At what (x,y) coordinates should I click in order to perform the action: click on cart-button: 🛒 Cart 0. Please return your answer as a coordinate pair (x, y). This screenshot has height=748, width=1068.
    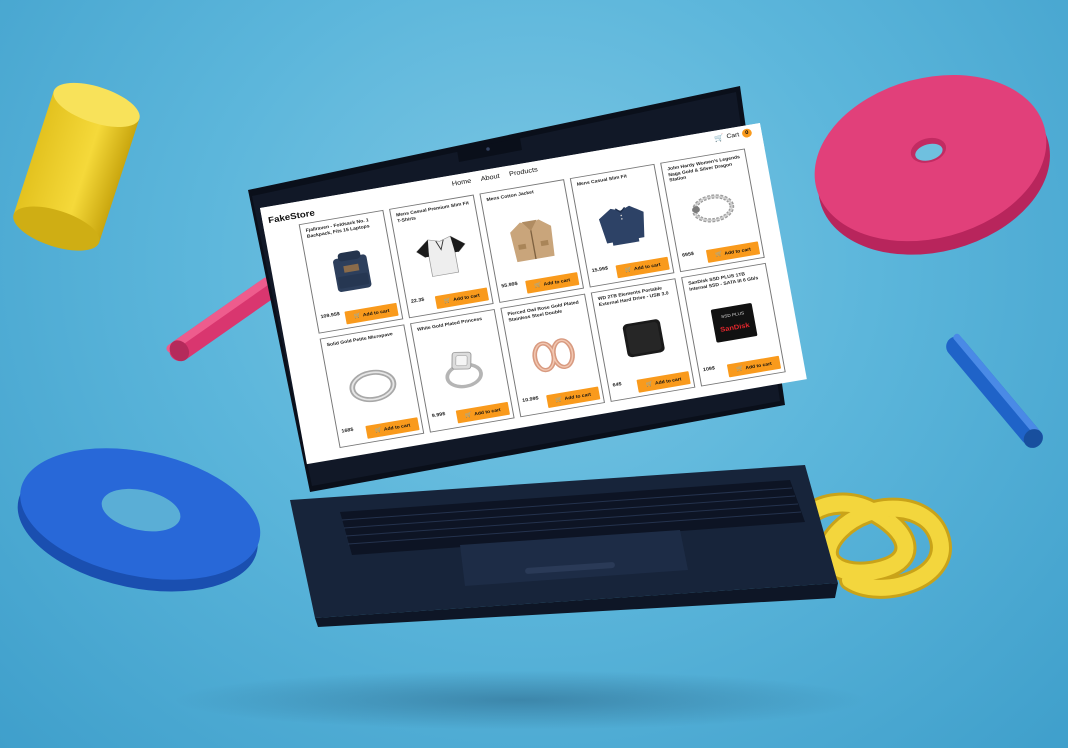
    Looking at the image, I should click on (733, 135).